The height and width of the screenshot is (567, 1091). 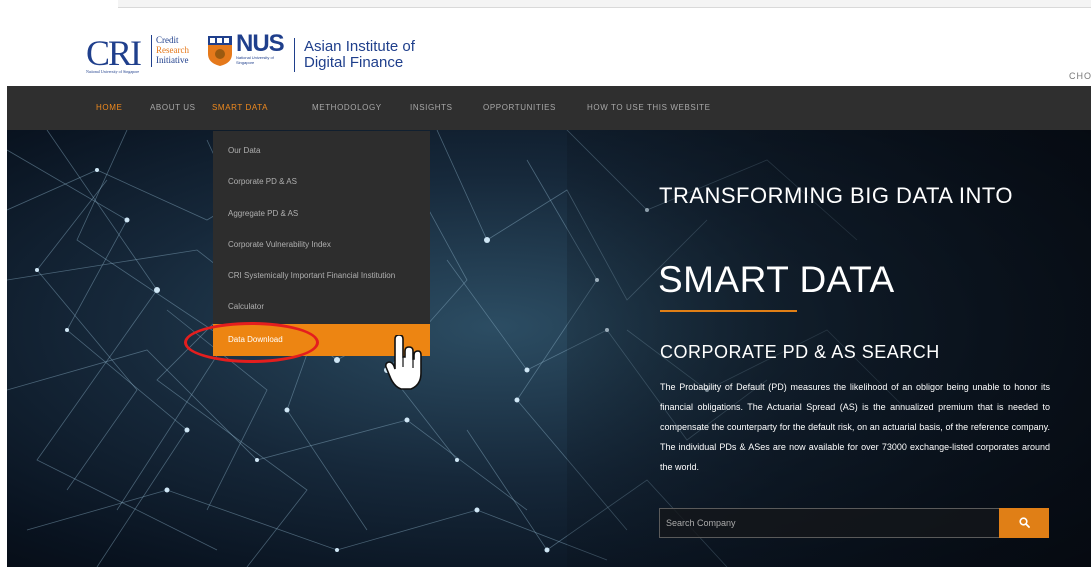 What do you see at coordinates (251, 342) in the screenshot?
I see `annotation-ellipse` at bounding box center [251, 342].